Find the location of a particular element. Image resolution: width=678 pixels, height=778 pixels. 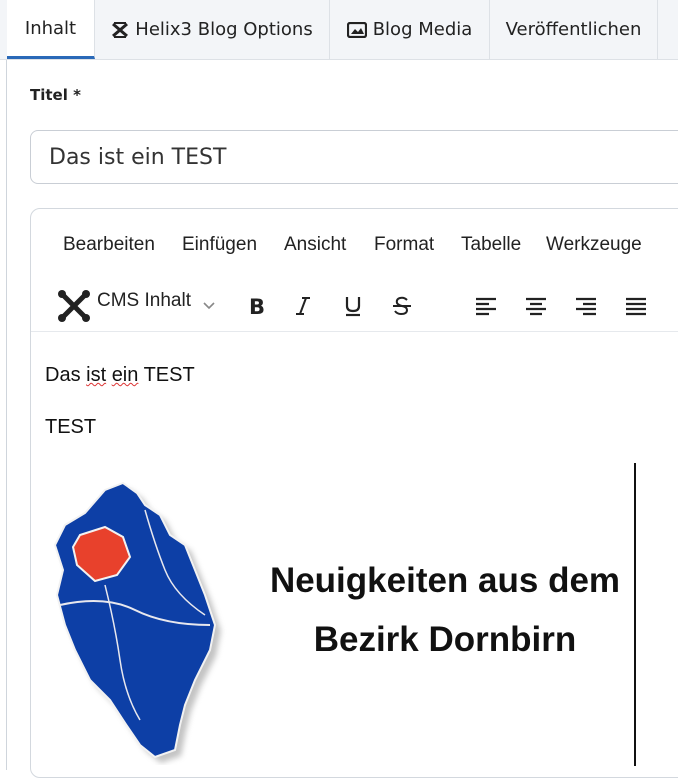

align-left-icon is located at coordinates (486, 306).